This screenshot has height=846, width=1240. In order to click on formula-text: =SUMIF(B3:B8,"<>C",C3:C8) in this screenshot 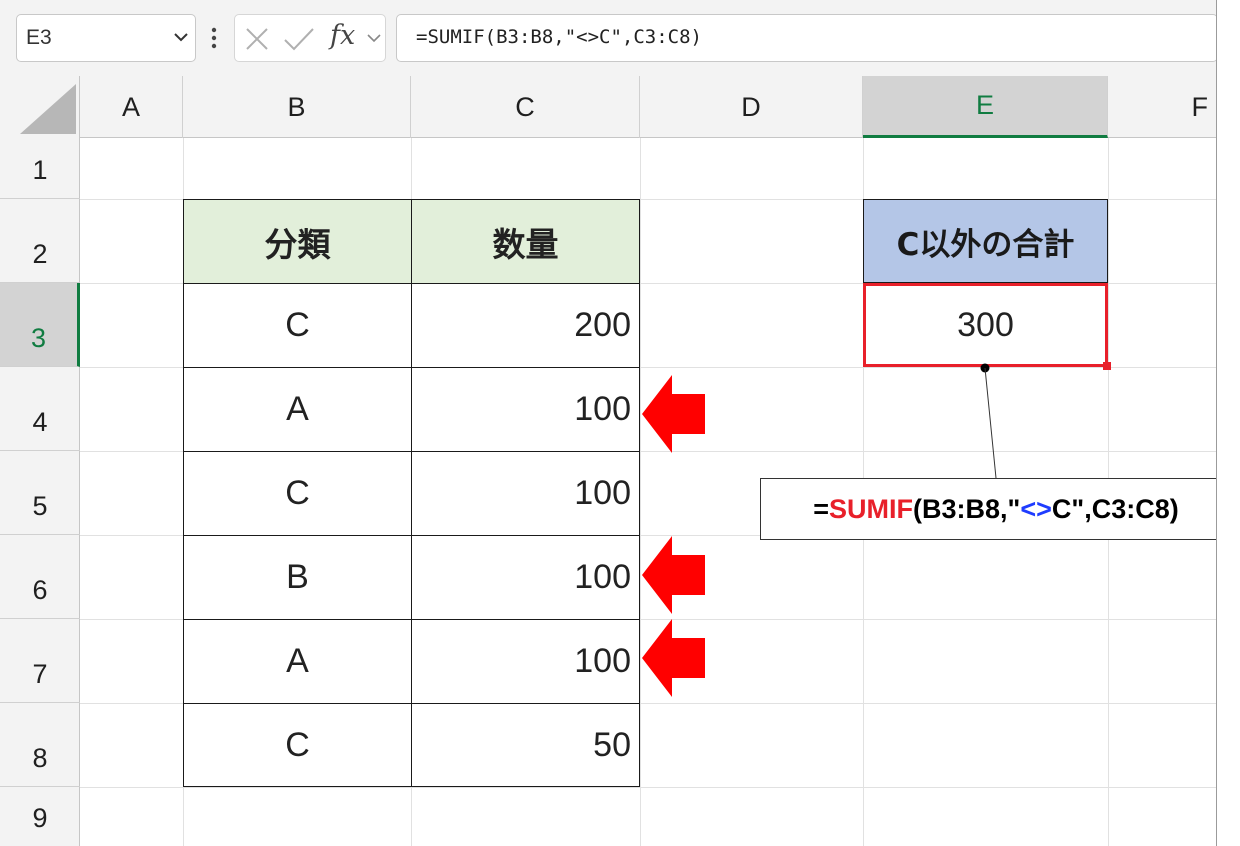, I will do `click(559, 37)`.